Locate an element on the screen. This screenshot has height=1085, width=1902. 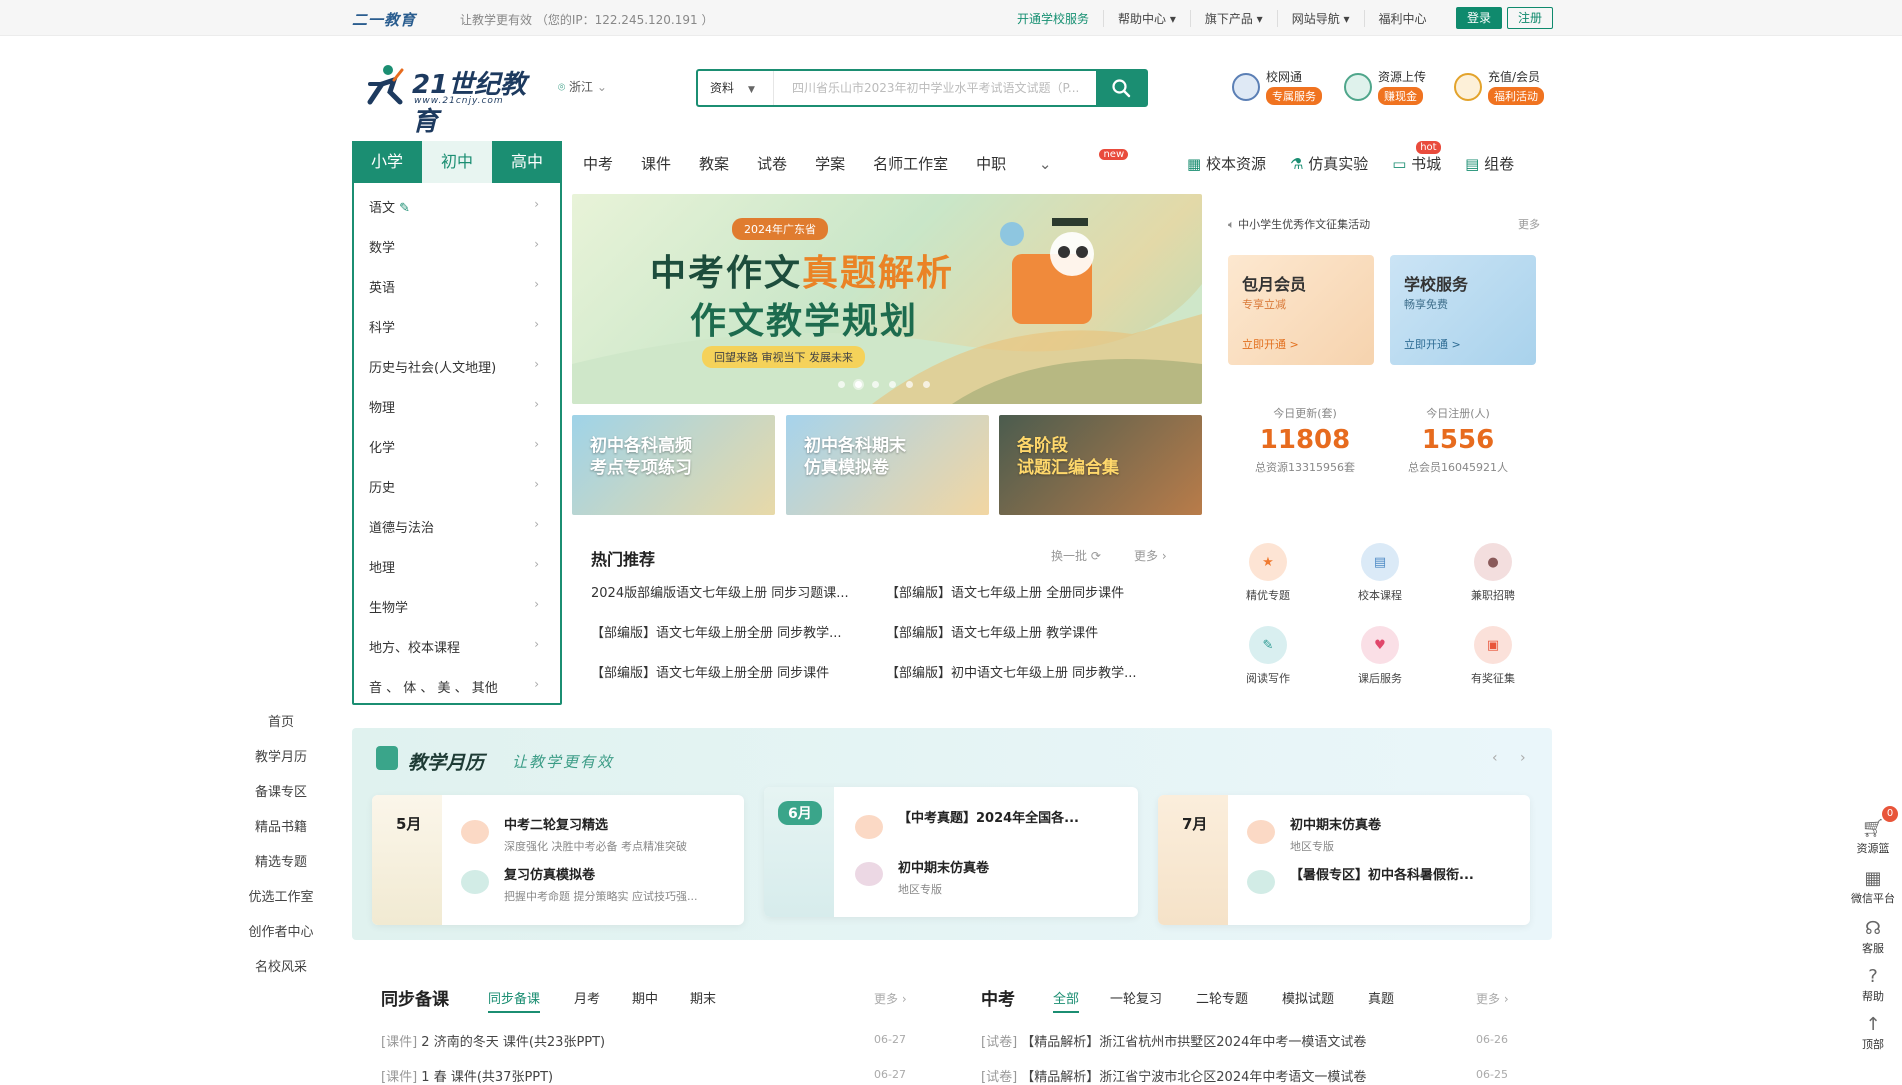
notice-bar: 🔈︎ 中小学生优秀作文征集活动 is located at coordinates (1299, 224).